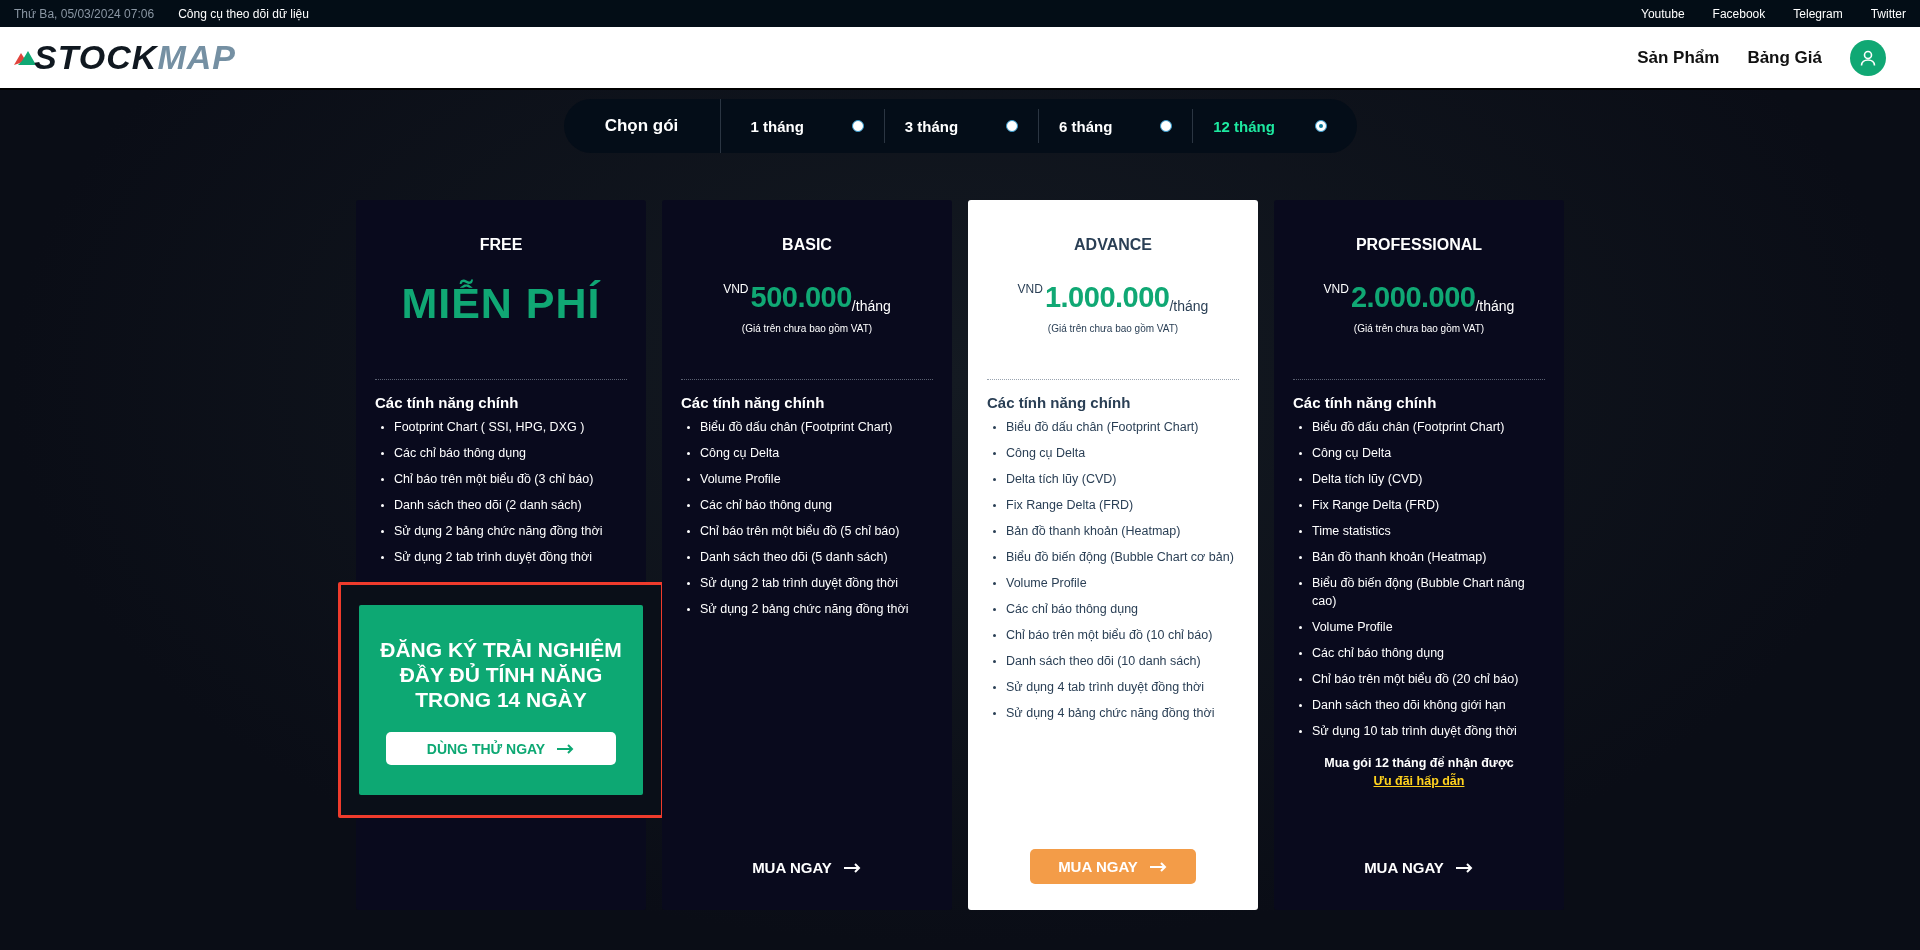  Describe the element at coordinates (955, 126) in the screenshot. I see `period-option: 3 tháng` at that location.